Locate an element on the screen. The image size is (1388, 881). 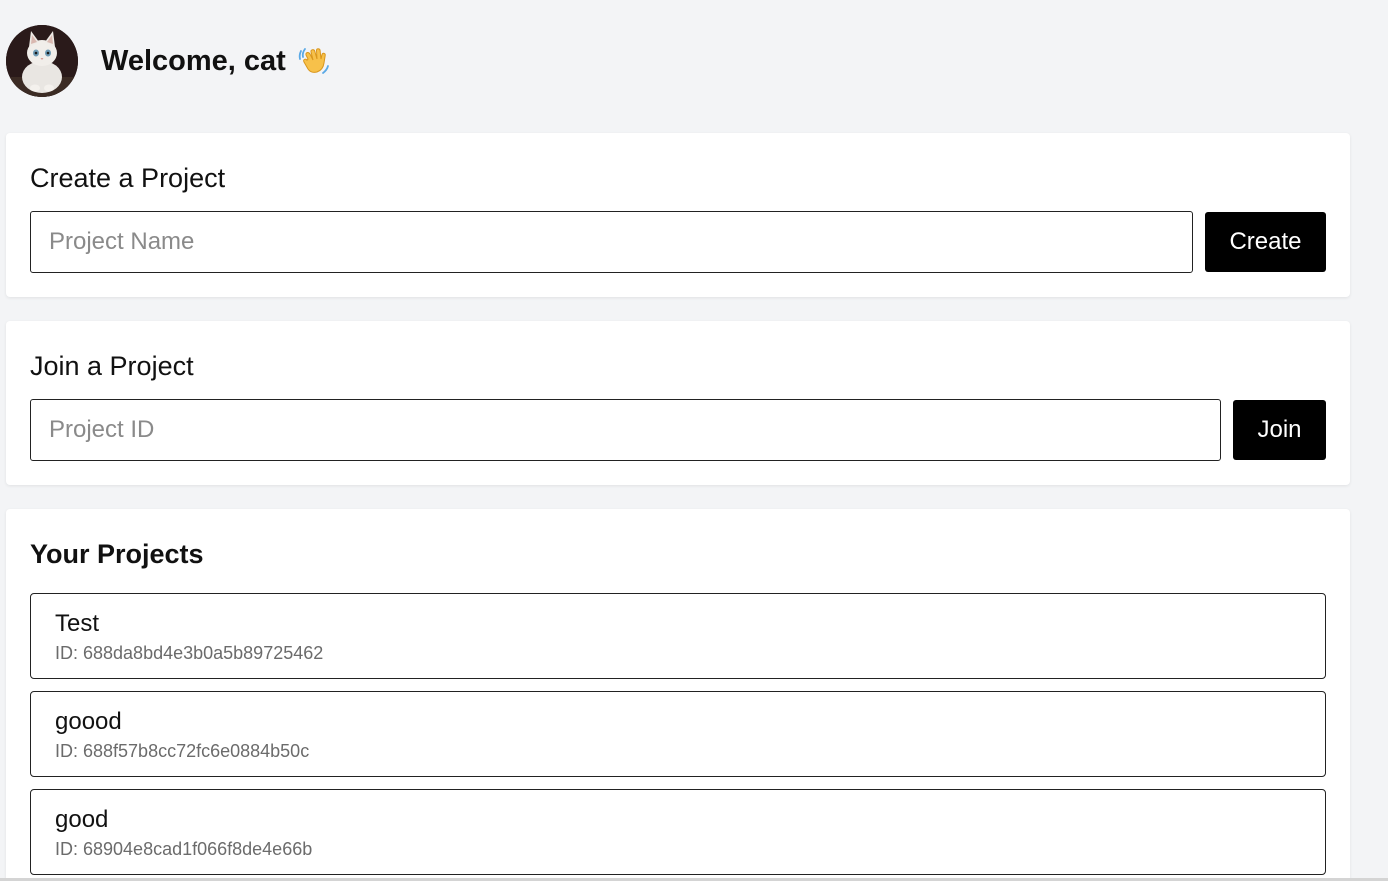
welcome-heading: Welcome, cat is located at coordinates (215, 61).